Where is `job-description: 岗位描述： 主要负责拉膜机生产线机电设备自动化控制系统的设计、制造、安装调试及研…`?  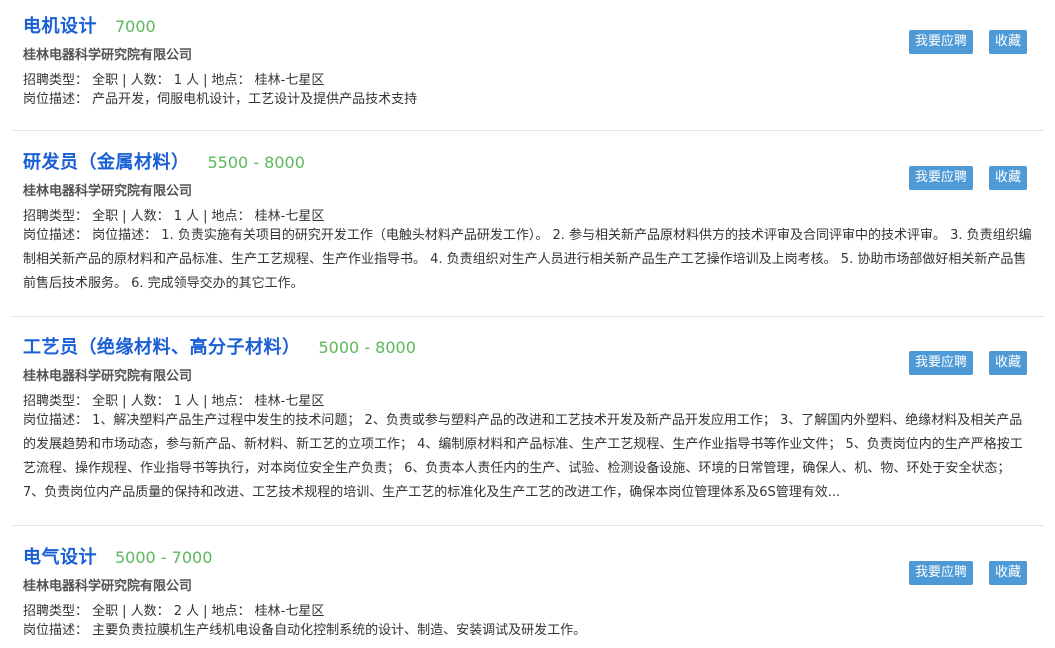
job-description: 岗位描述： 主要负责拉膜机生产线机电设备自动化控制系统的设计、制造、安装调试及研… is located at coordinates (528, 631).